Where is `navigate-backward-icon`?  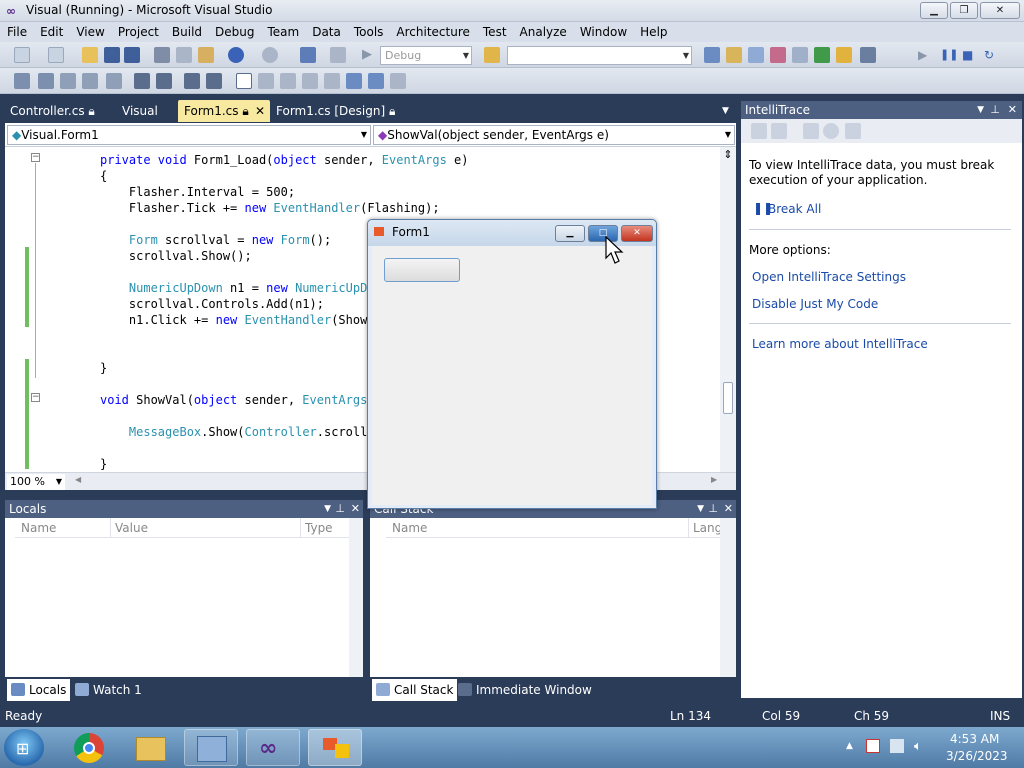 navigate-backward-icon is located at coordinates (308, 55).